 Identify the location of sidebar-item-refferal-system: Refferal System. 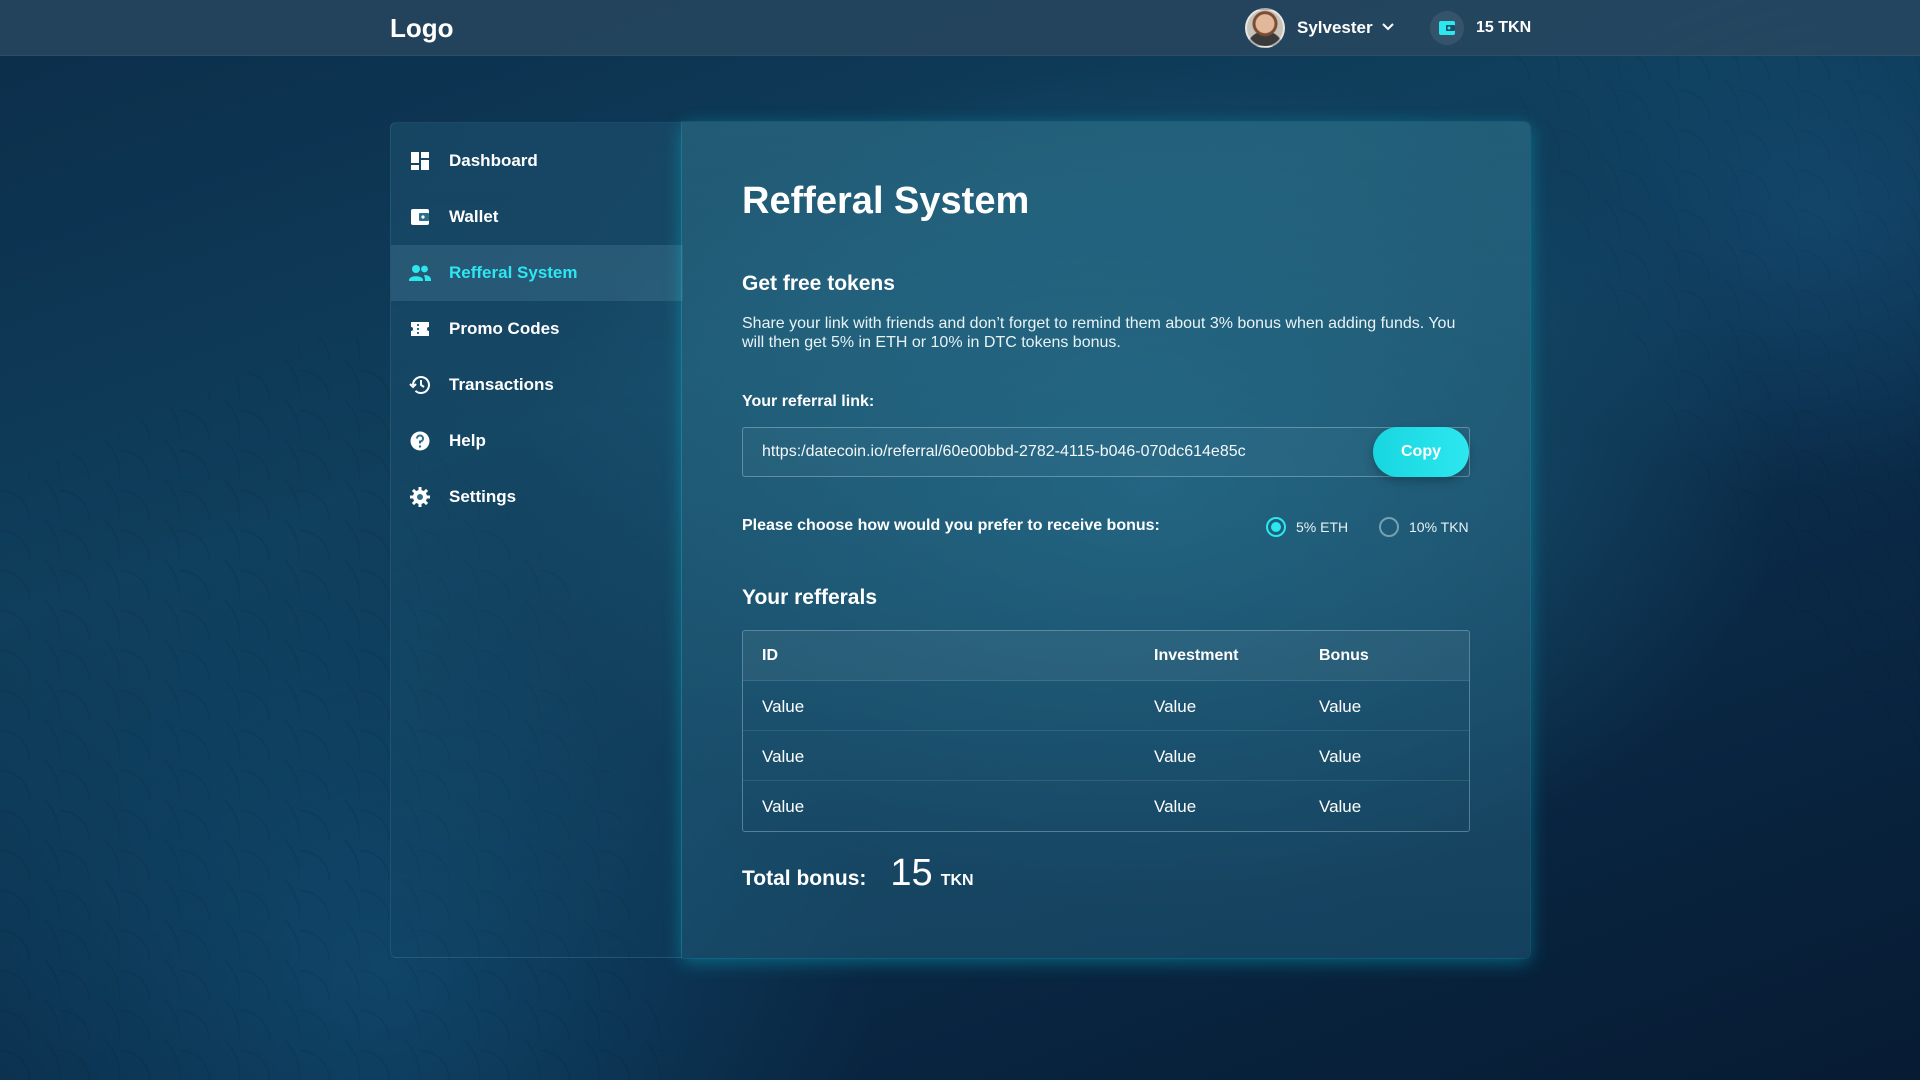
(537, 273).